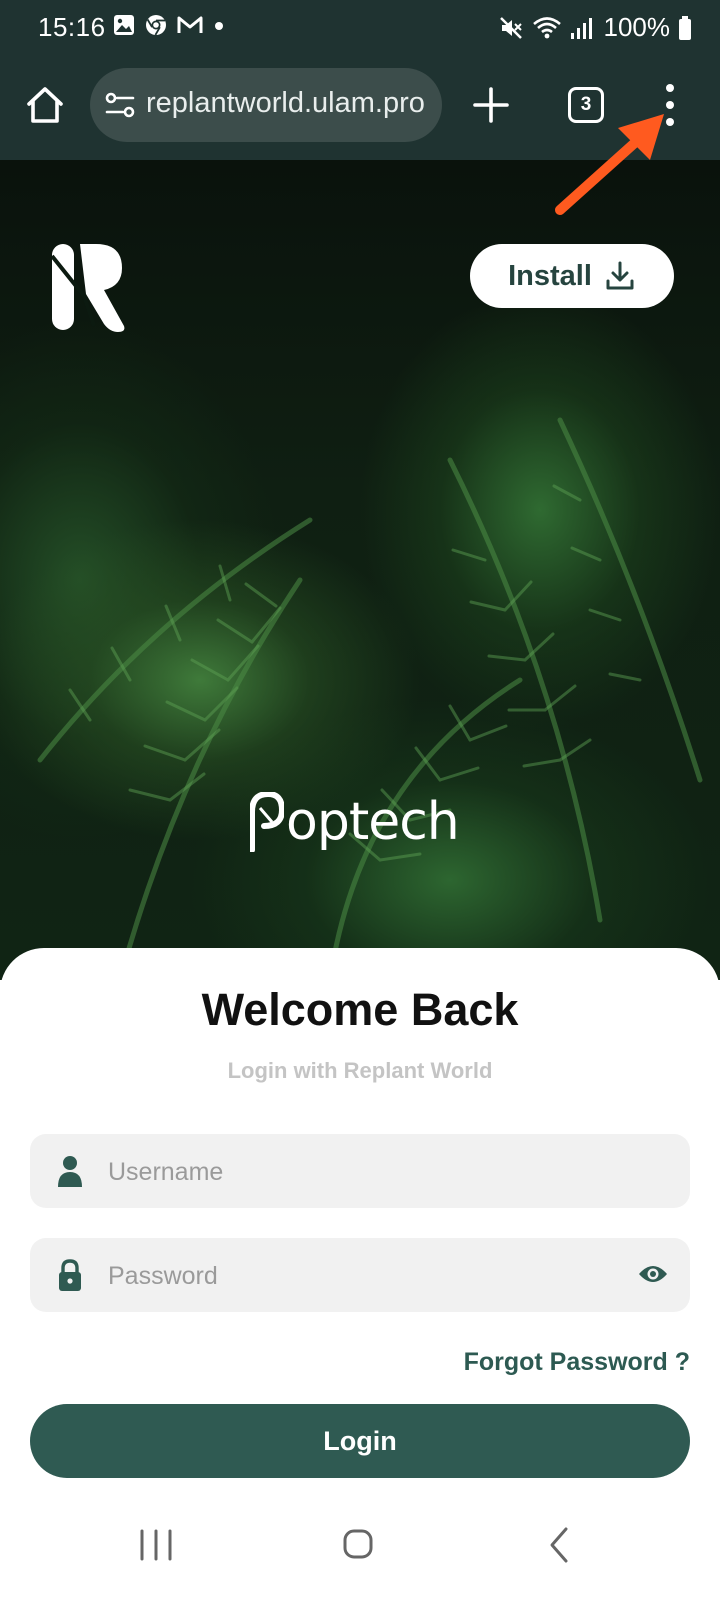 This screenshot has width=720, height=1600. Describe the element at coordinates (291, 105) in the screenshot. I see `url-text: replantworld.ulam.pro` at that location.